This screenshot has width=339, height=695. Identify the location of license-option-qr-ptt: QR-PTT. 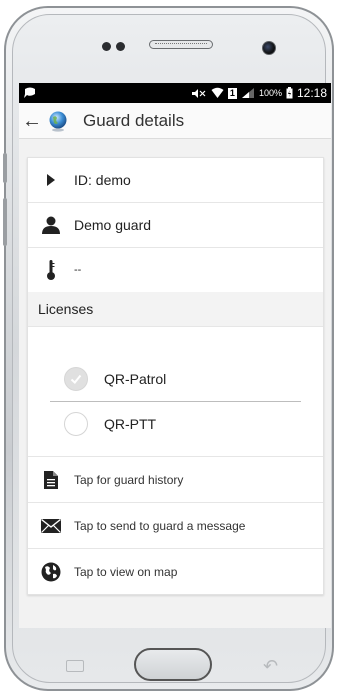
(175, 423).